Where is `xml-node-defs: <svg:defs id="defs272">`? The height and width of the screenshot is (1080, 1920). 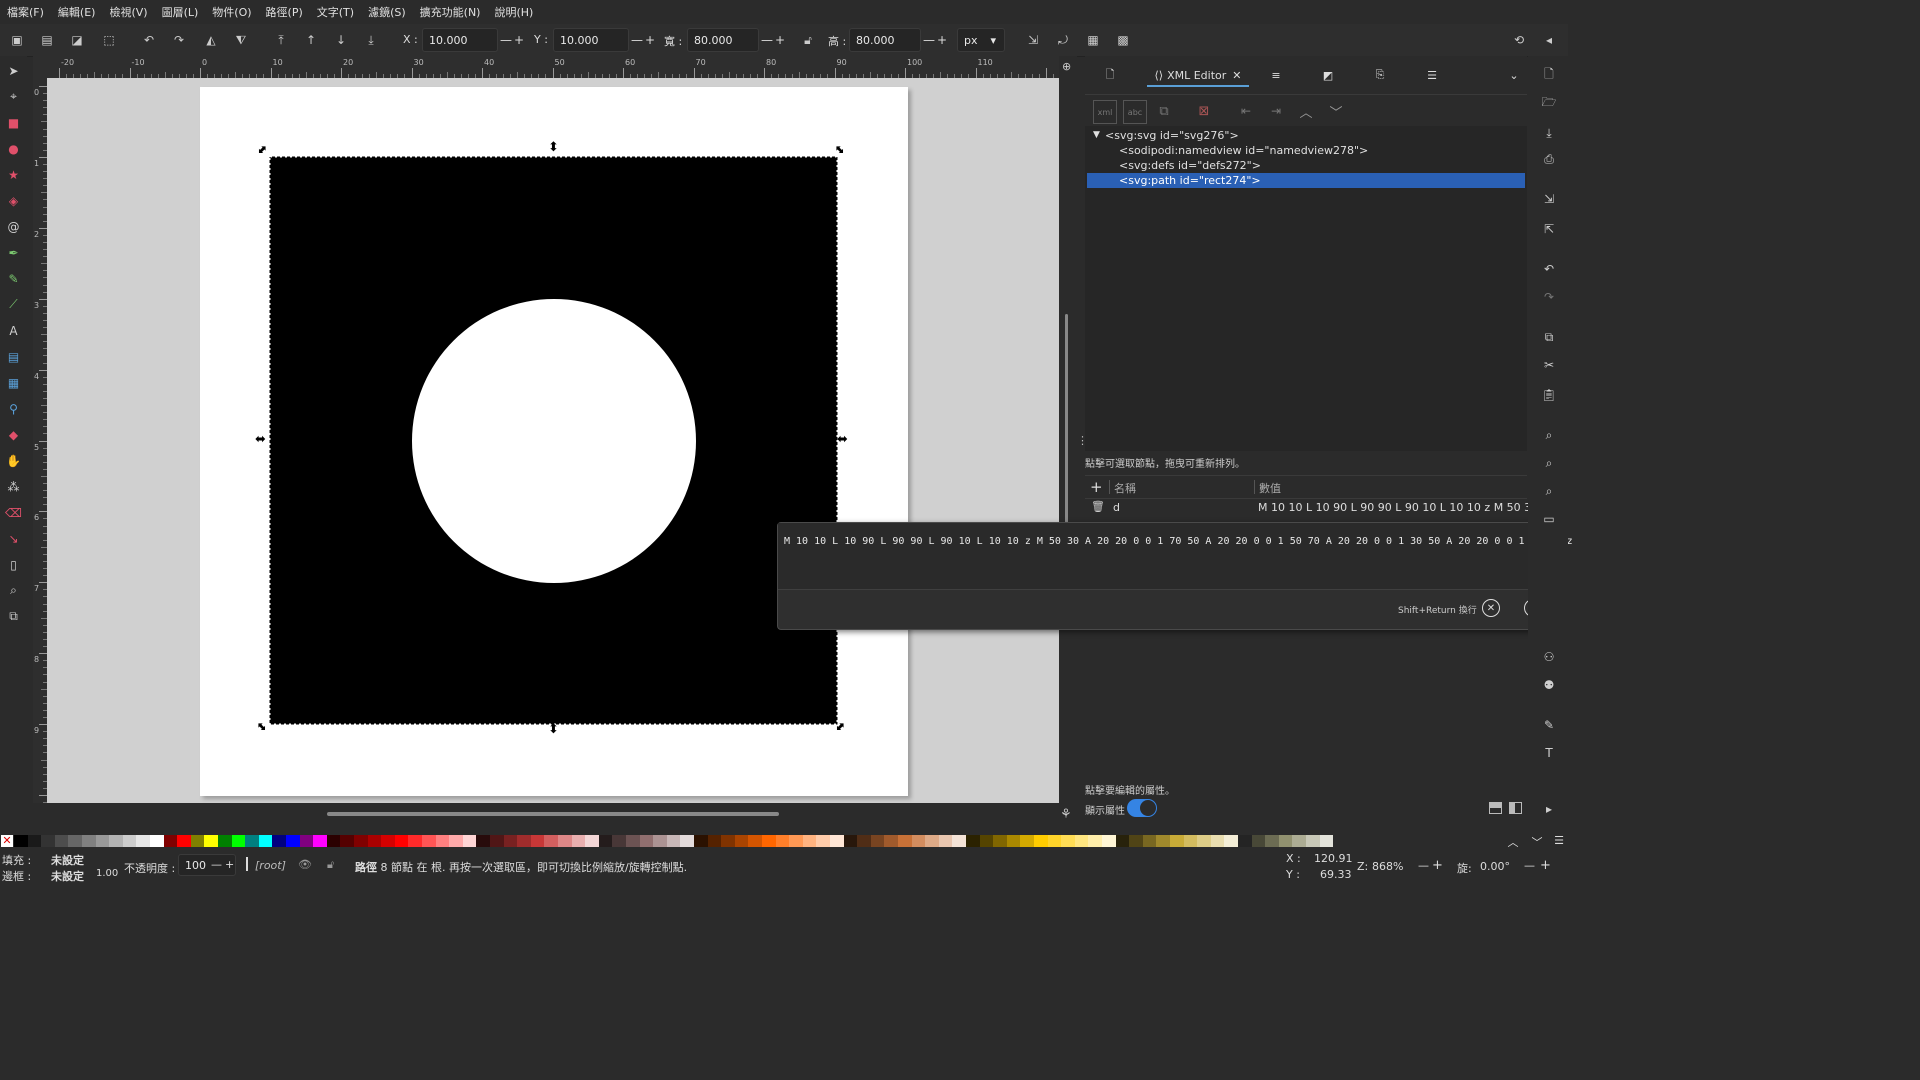
xml-node-defs: <svg:defs id="defs272"> is located at coordinates (1306, 165).